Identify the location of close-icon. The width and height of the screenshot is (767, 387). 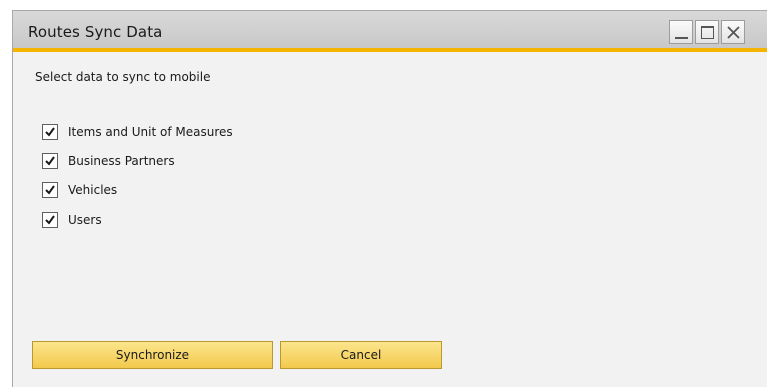
(733, 32).